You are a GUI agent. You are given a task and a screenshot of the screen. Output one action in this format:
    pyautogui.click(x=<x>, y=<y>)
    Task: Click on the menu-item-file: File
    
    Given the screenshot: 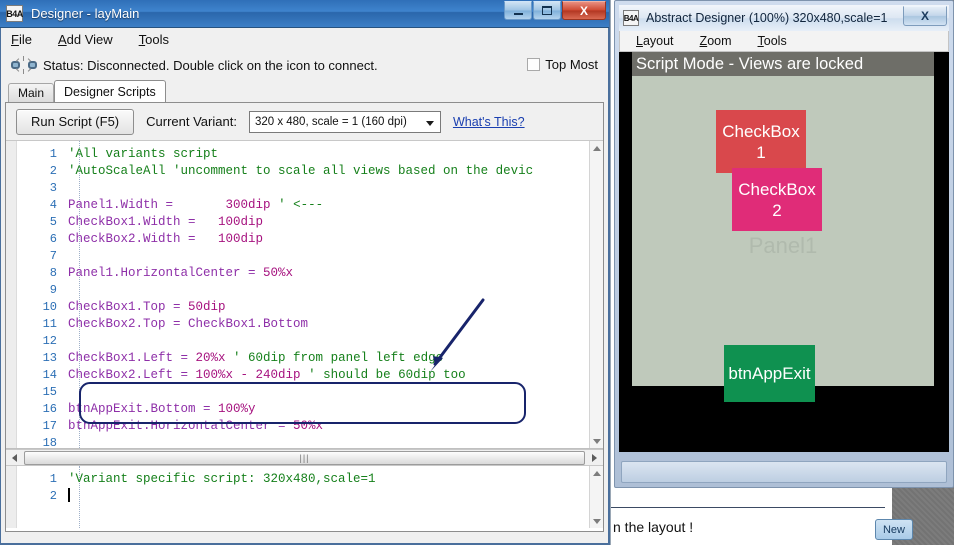 What is the action you would take?
    pyautogui.click(x=21, y=39)
    